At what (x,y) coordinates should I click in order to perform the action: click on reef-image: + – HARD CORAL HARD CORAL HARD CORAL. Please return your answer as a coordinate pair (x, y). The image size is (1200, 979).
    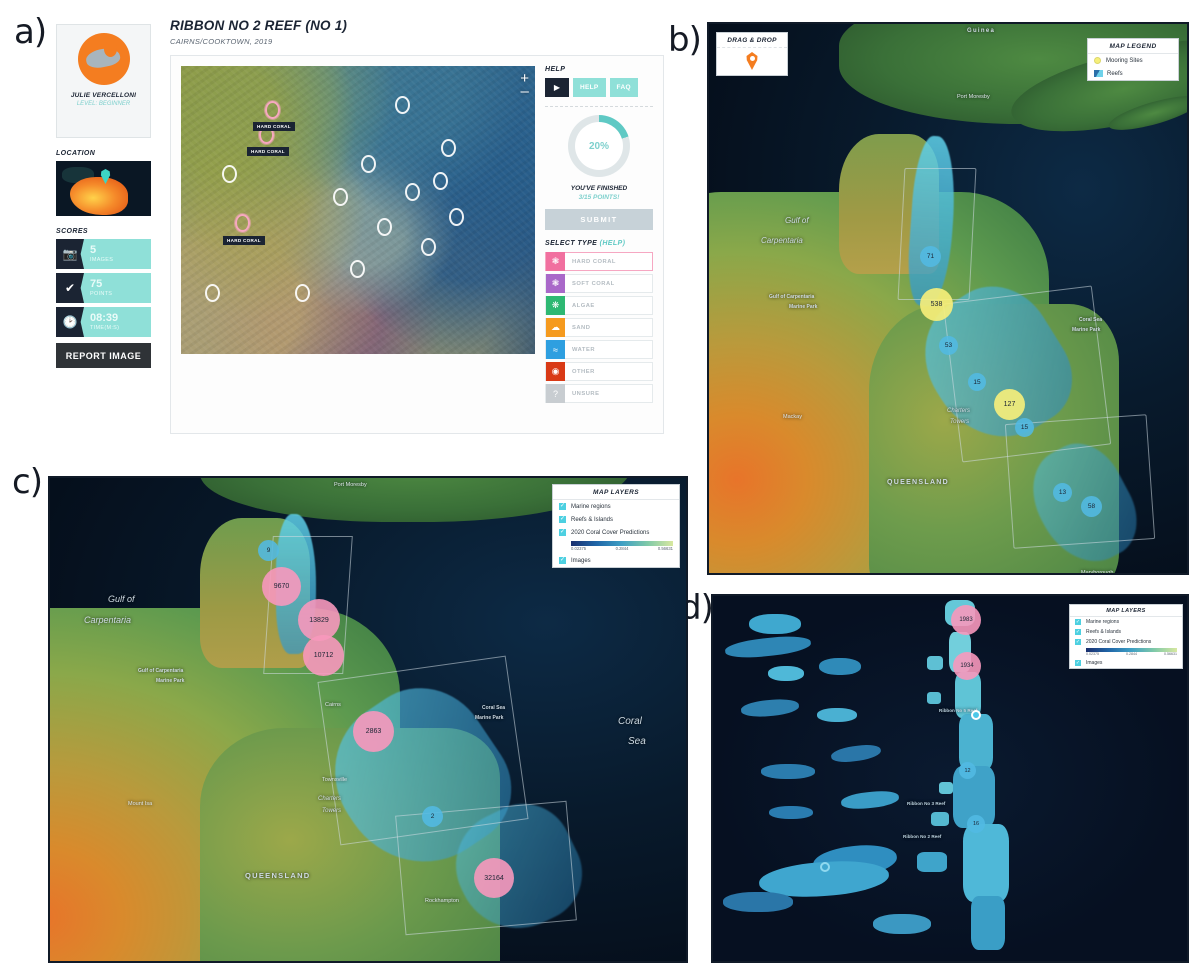
    Looking at the image, I should click on (358, 210).